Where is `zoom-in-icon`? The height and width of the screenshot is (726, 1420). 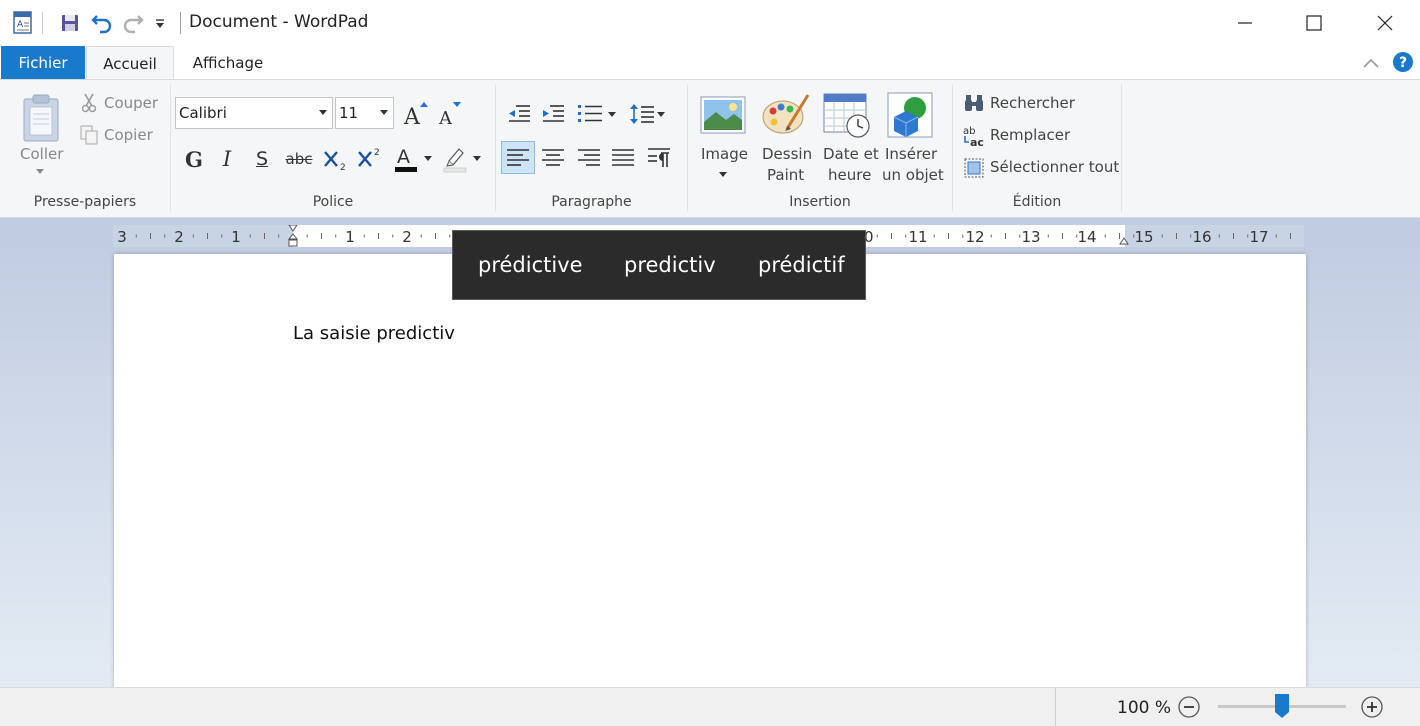
zoom-in-icon is located at coordinates (1372, 707).